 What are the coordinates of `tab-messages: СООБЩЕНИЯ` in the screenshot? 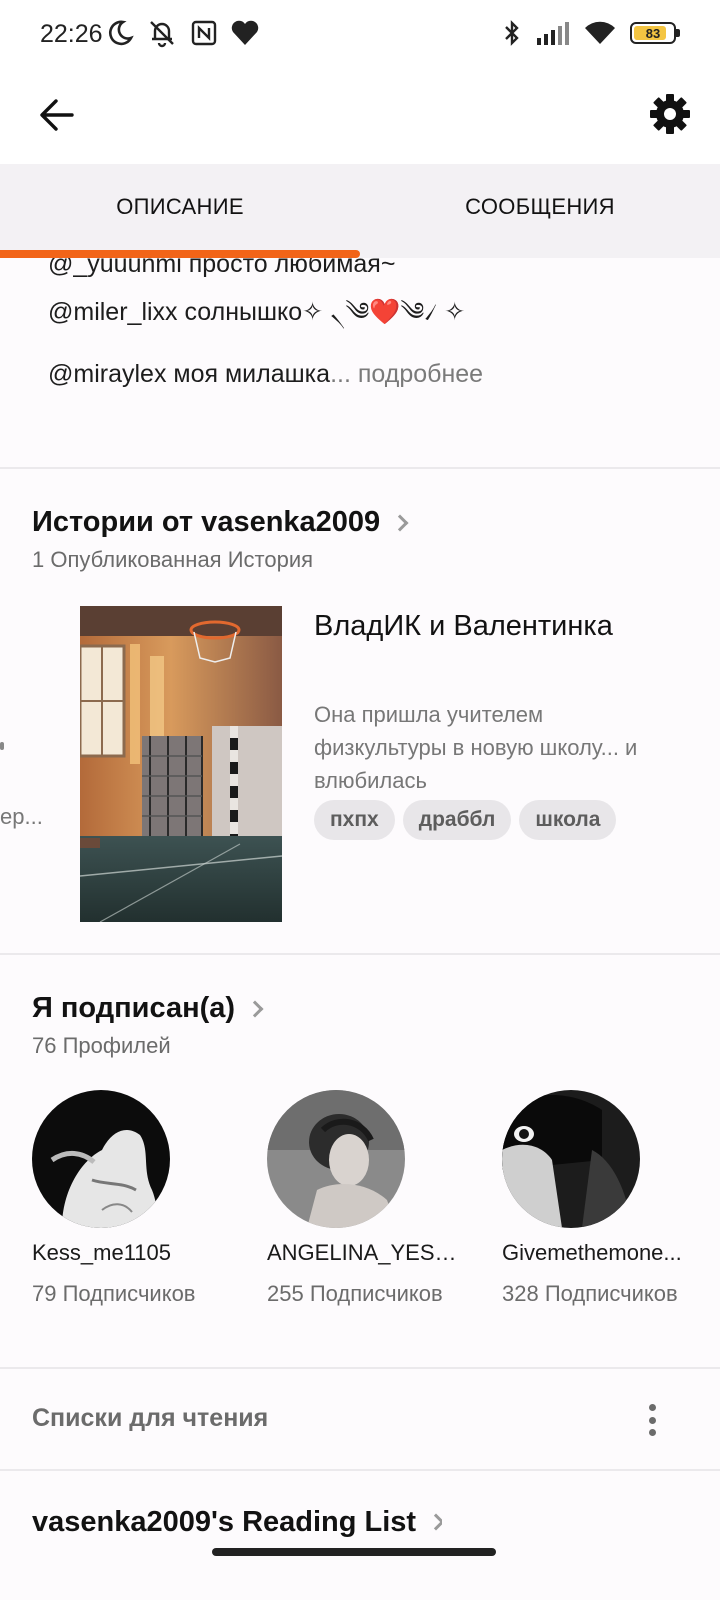 It's located at (540, 211).